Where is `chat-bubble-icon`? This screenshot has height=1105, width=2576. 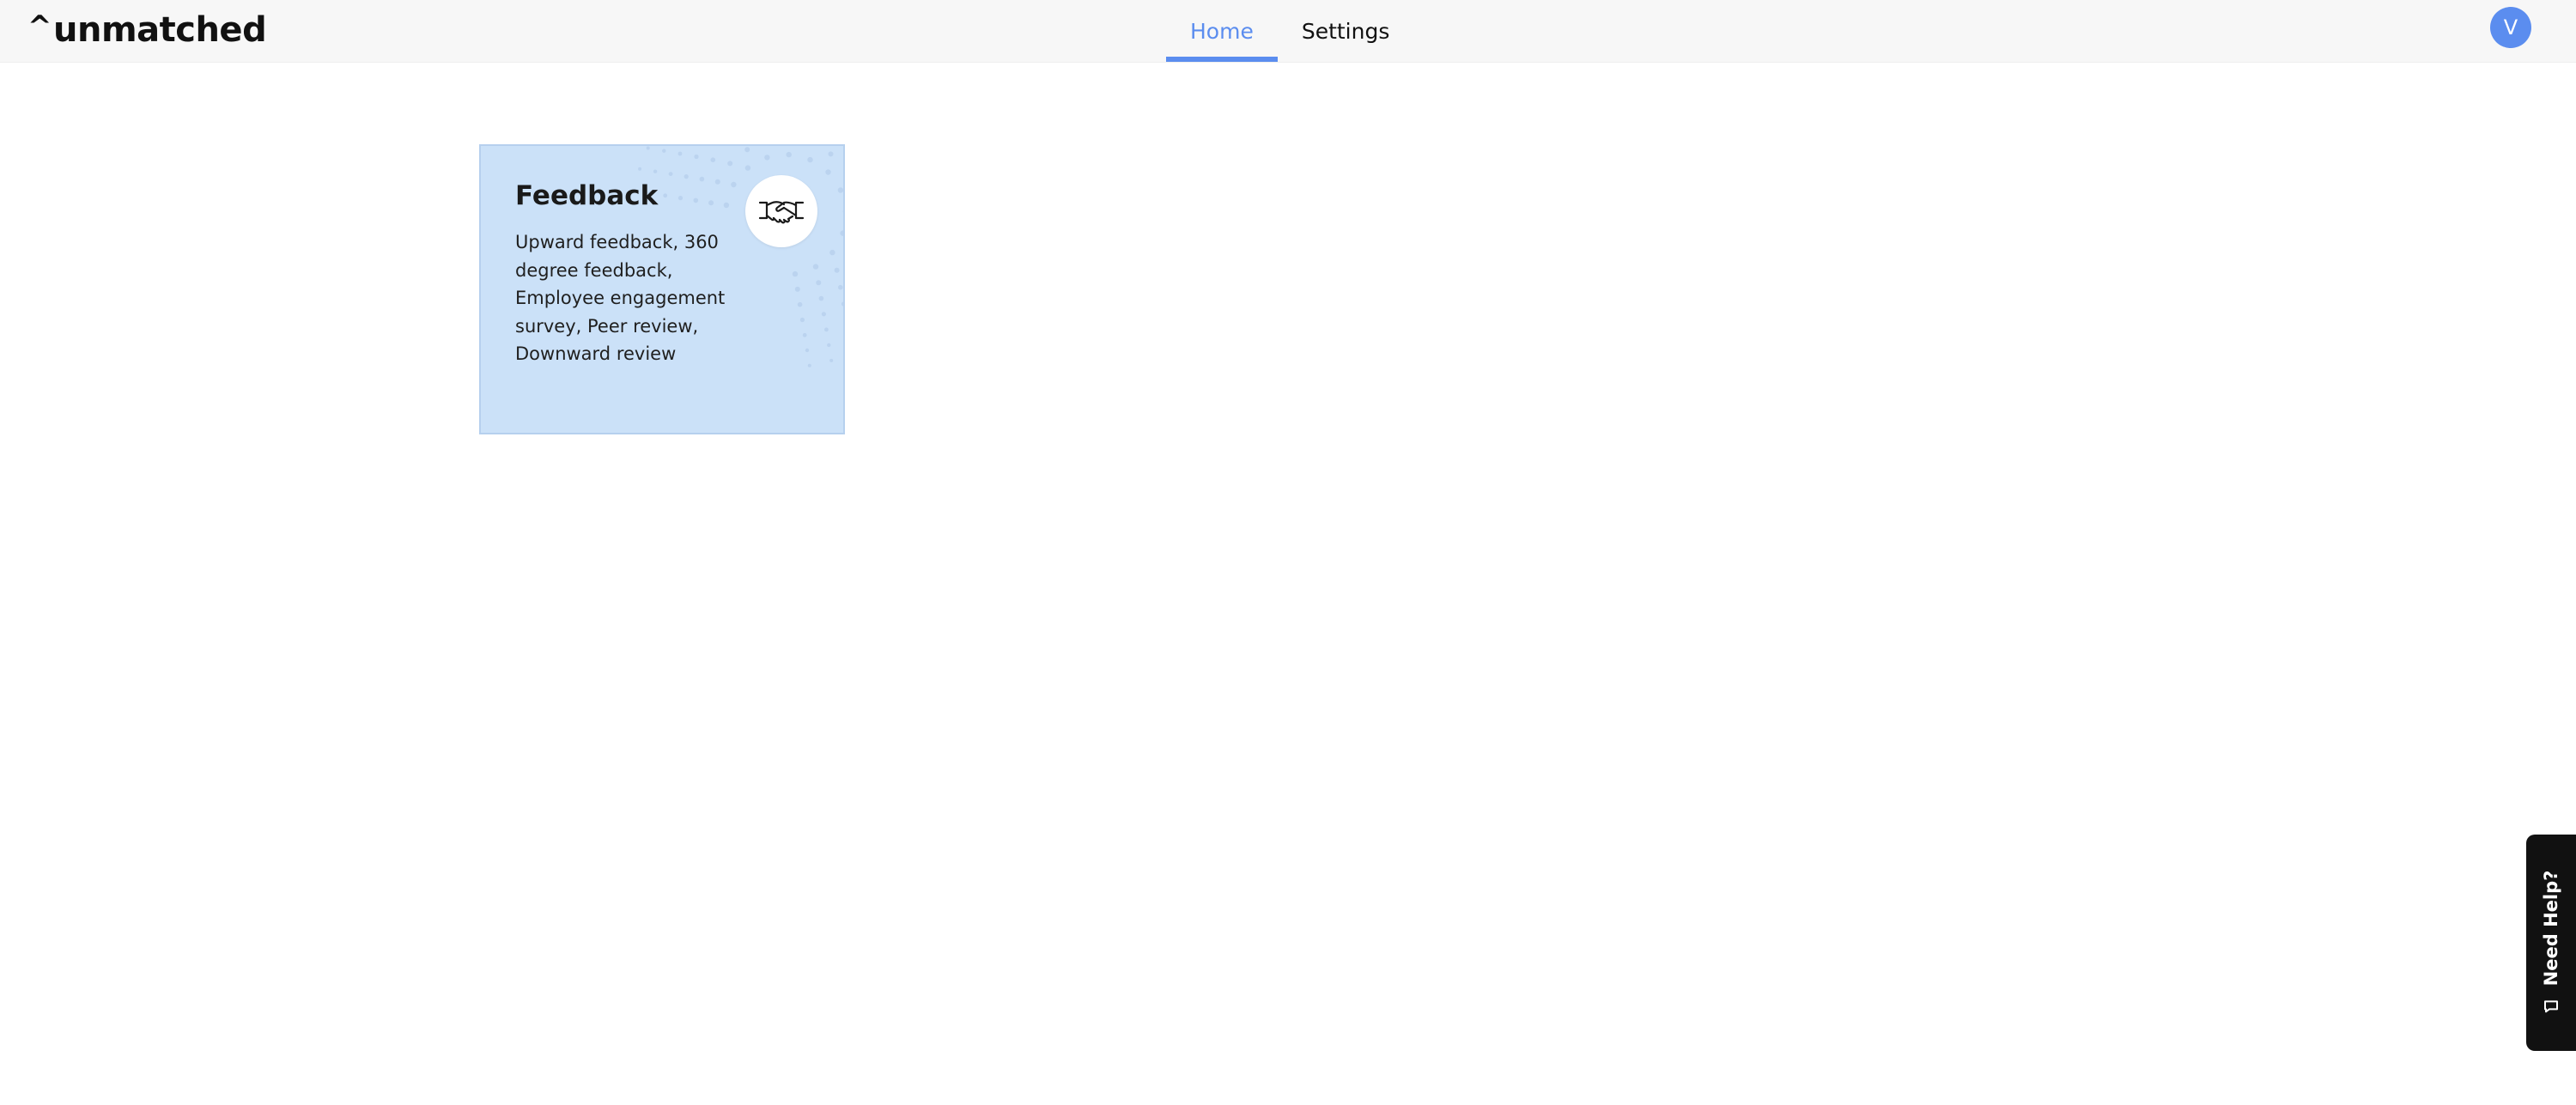
chat-bubble-icon is located at coordinates (2551, 1006).